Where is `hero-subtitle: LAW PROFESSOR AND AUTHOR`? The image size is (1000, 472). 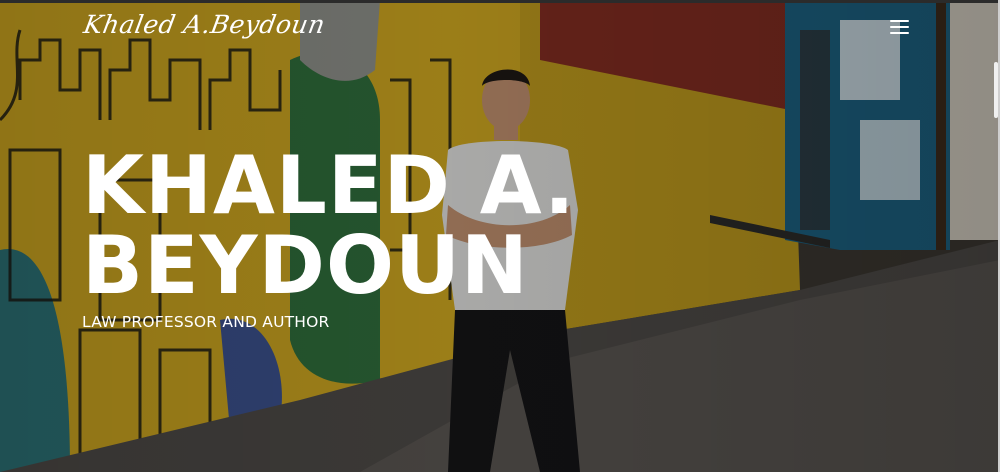 hero-subtitle: LAW PROFESSOR AND AUTHOR is located at coordinates (206, 322).